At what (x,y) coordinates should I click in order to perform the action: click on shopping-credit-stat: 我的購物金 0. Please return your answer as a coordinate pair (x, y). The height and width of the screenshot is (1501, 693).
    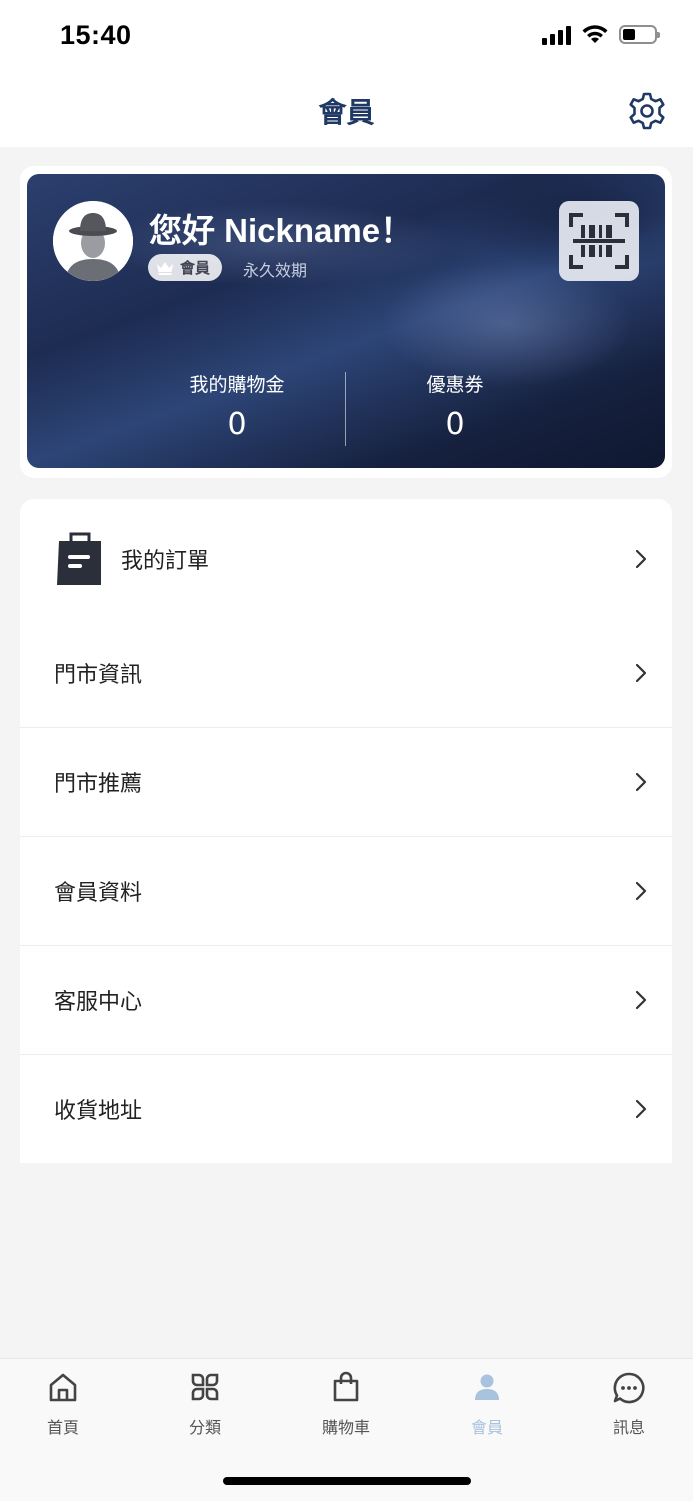
    Looking at the image, I should click on (237, 406).